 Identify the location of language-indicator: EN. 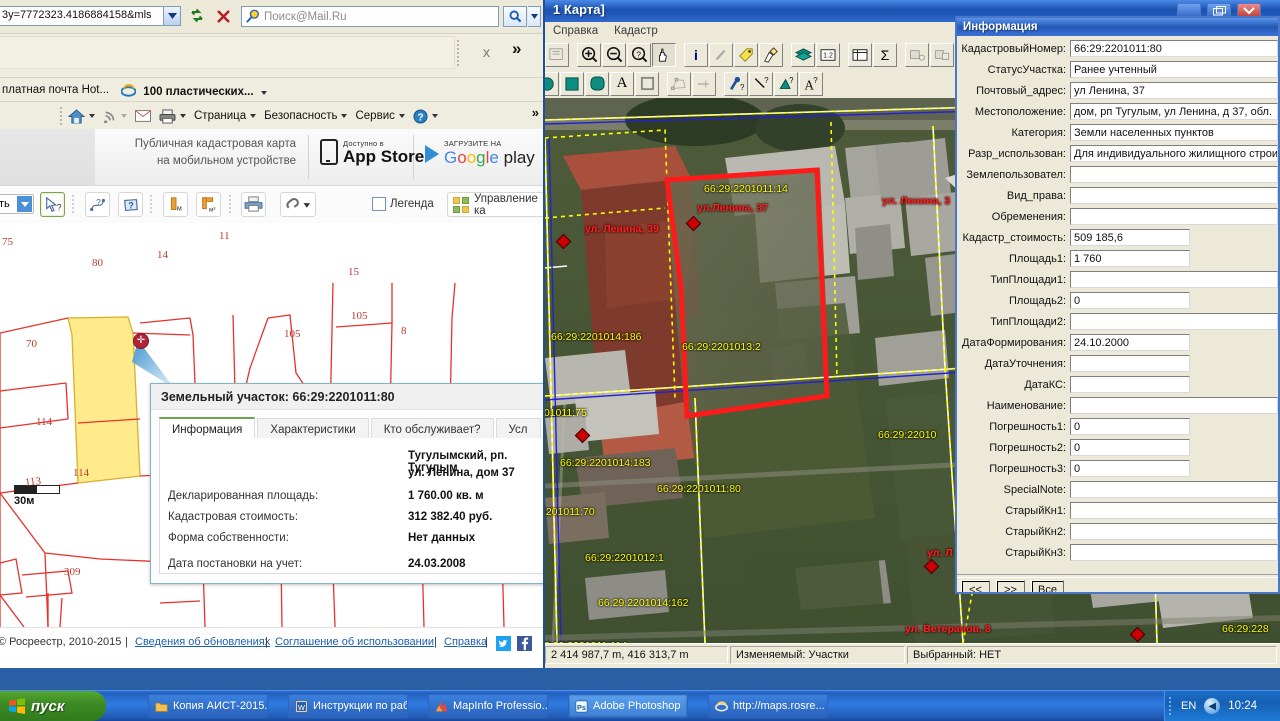
(1188, 706).